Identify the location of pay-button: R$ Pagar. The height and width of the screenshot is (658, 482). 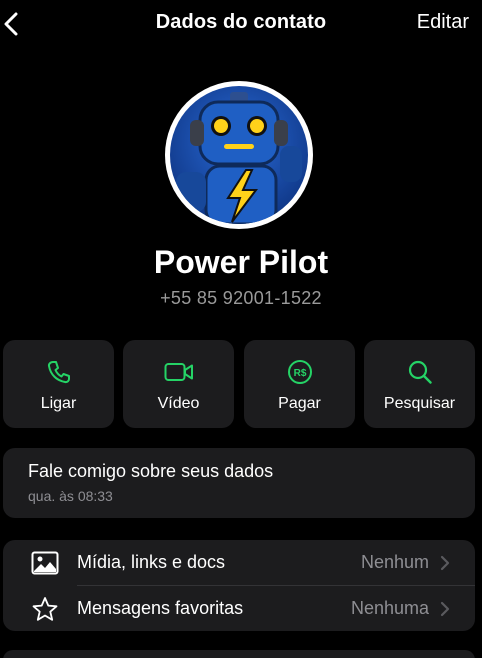
(299, 384).